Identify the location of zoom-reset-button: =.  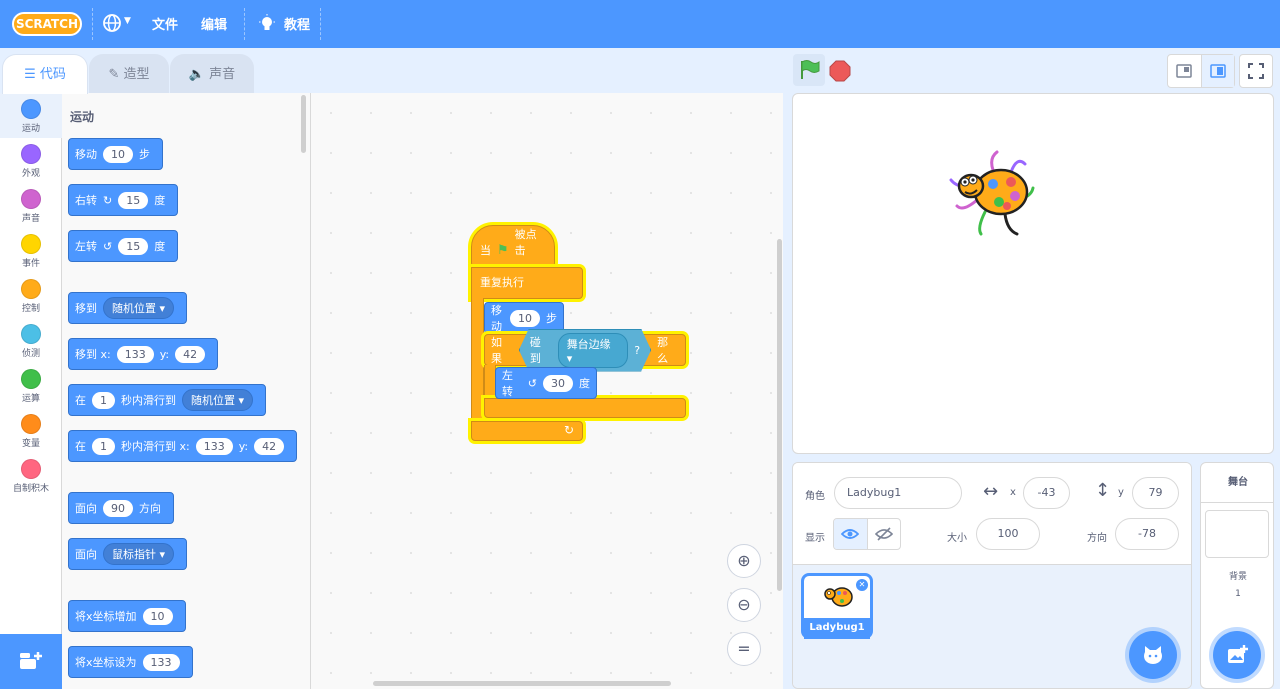
(744, 649).